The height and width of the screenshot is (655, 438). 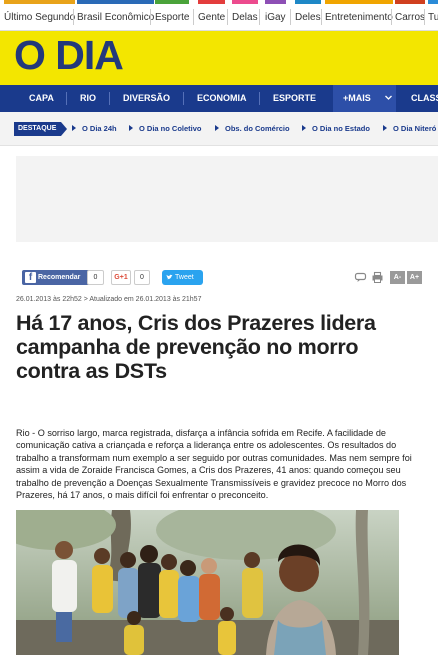 What do you see at coordinates (414, 277) in the screenshot?
I see `font-increase-button: A+` at bounding box center [414, 277].